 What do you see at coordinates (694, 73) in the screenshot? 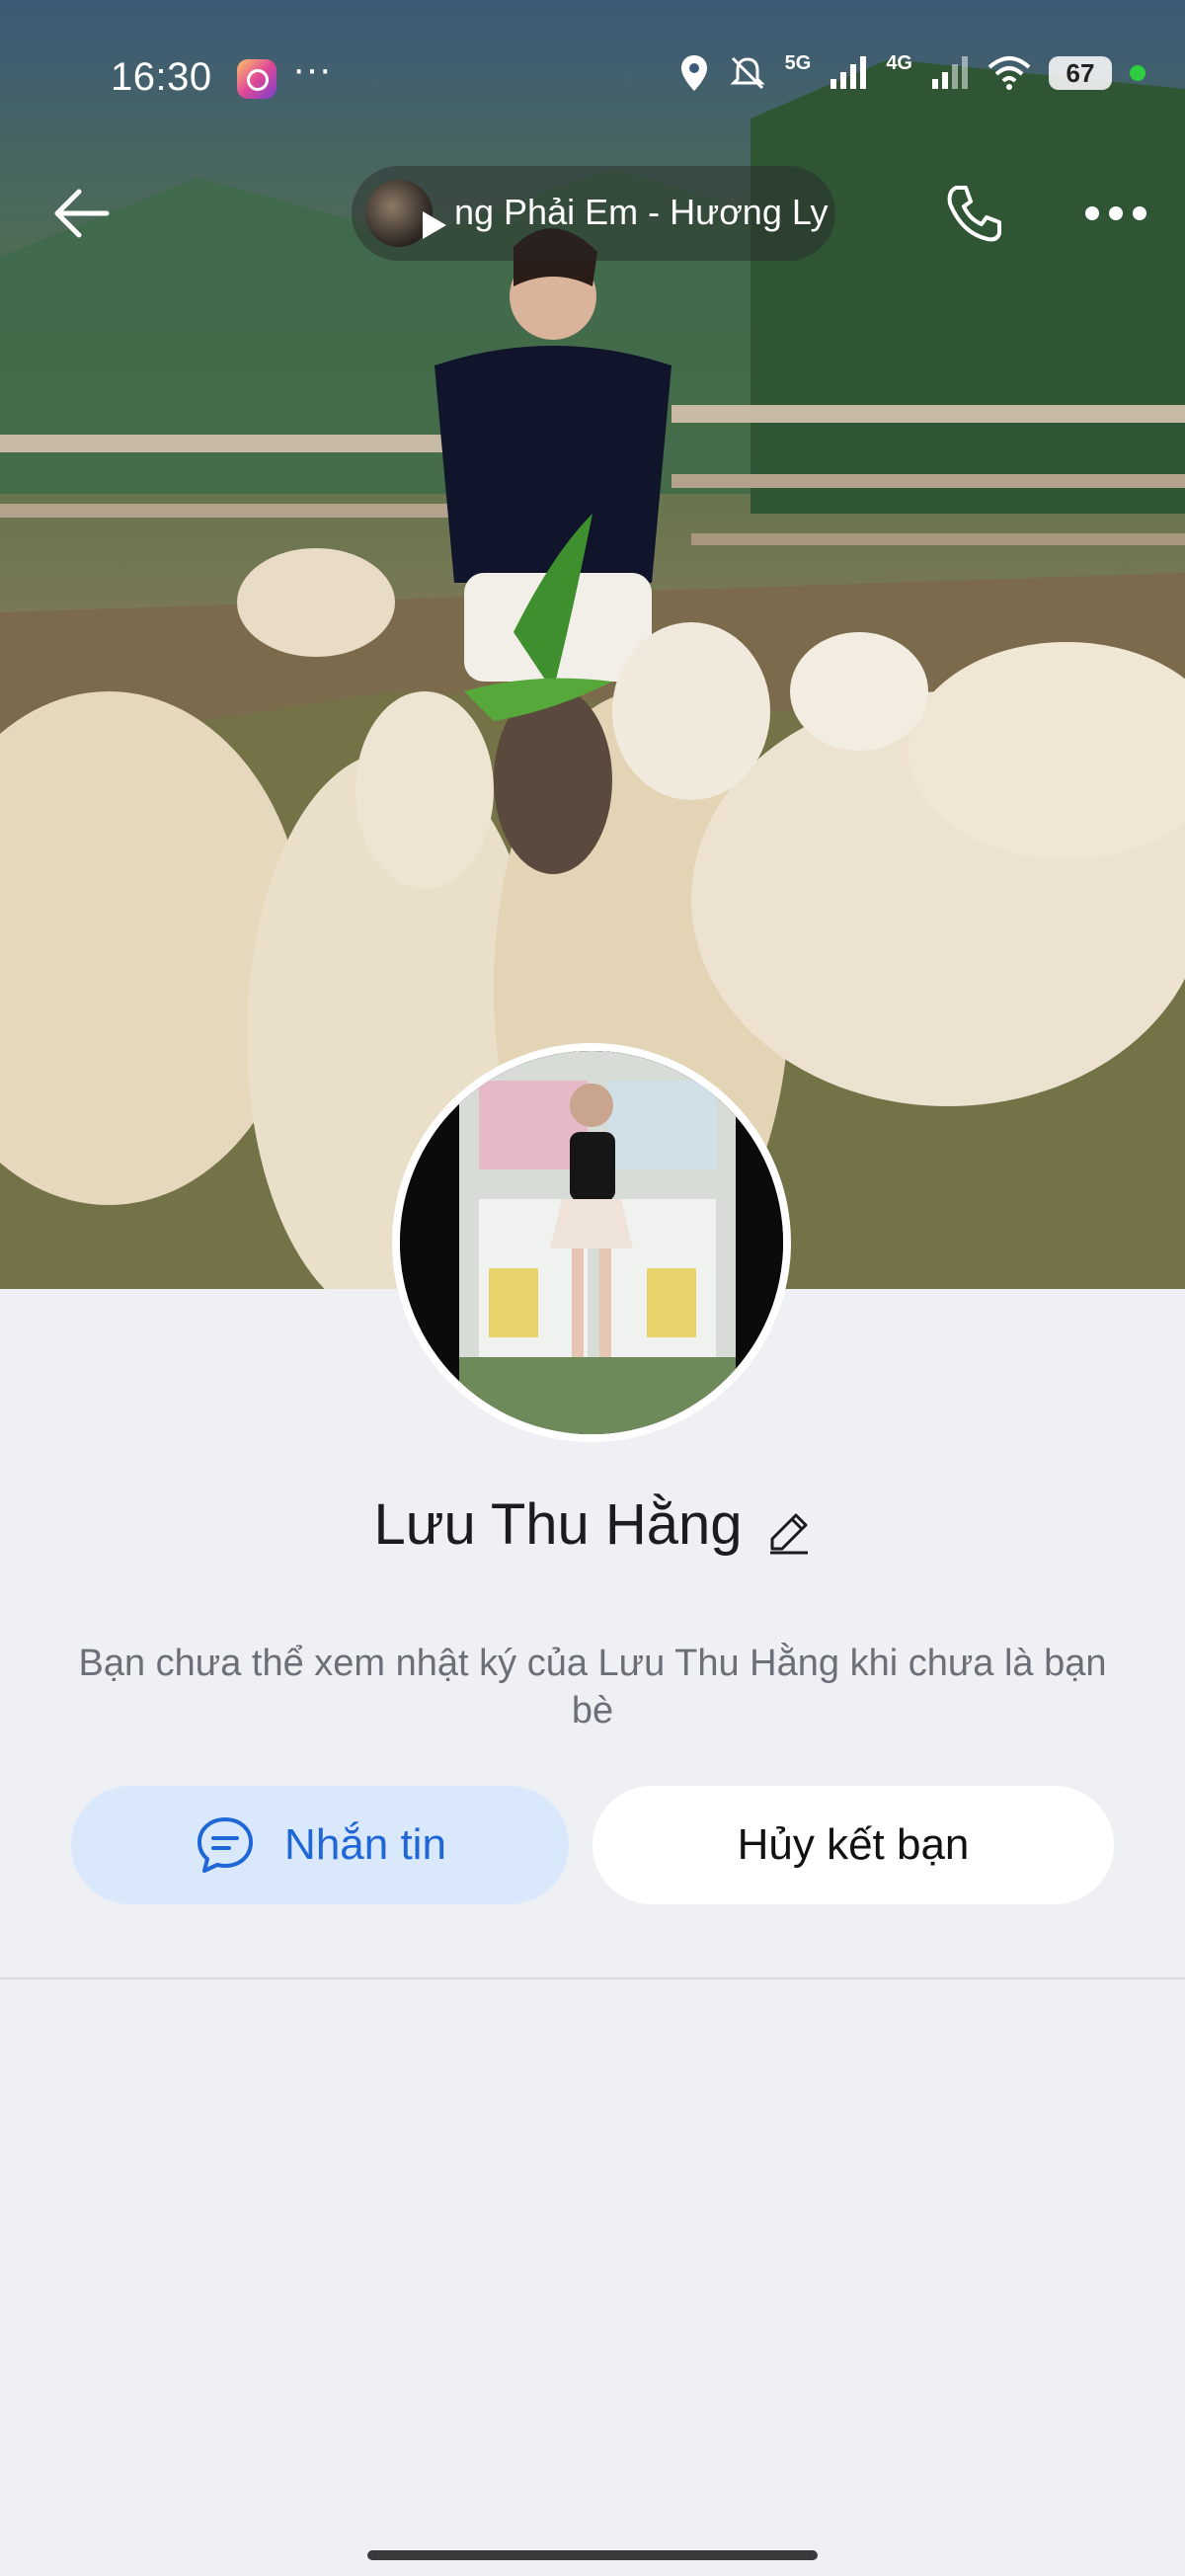
I see `location-icon` at bounding box center [694, 73].